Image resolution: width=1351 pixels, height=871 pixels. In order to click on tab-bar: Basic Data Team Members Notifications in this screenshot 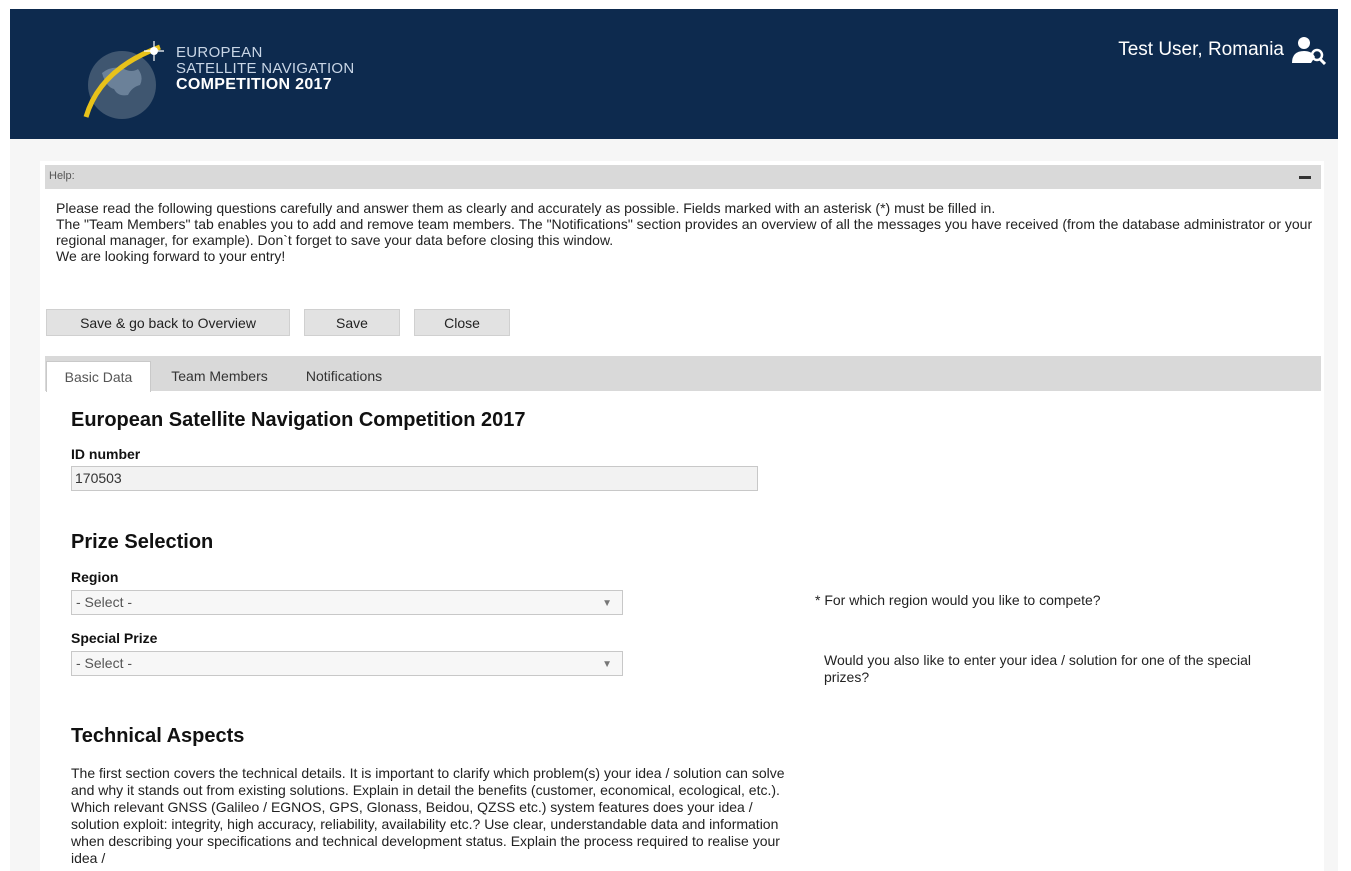, I will do `click(683, 374)`.